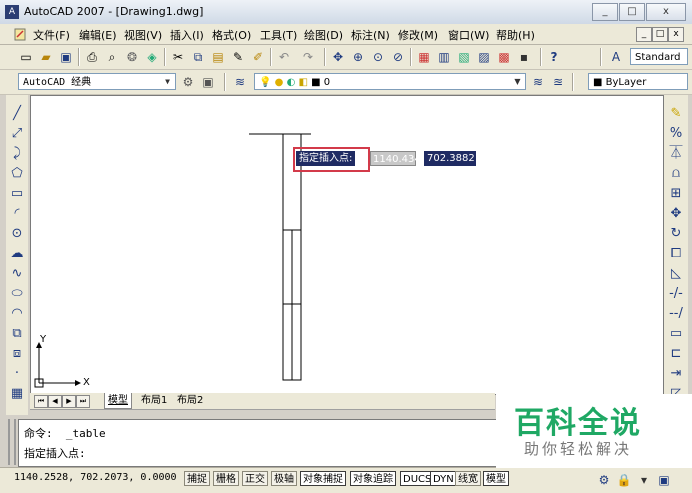  What do you see at coordinates (659, 56) in the screenshot?
I see `text-style-combo: Standard` at bounding box center [659, 56].